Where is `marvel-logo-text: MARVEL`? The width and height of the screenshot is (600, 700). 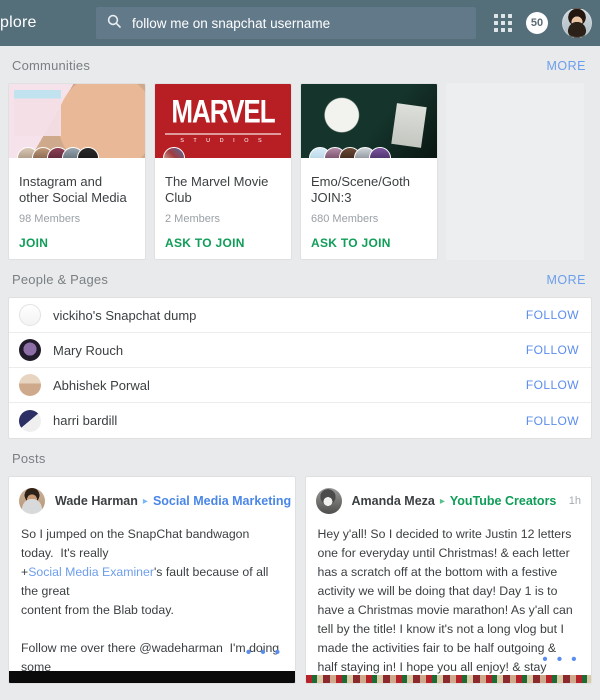
marvel-logo-text: MARVEL is located at coordinates (223, 111).